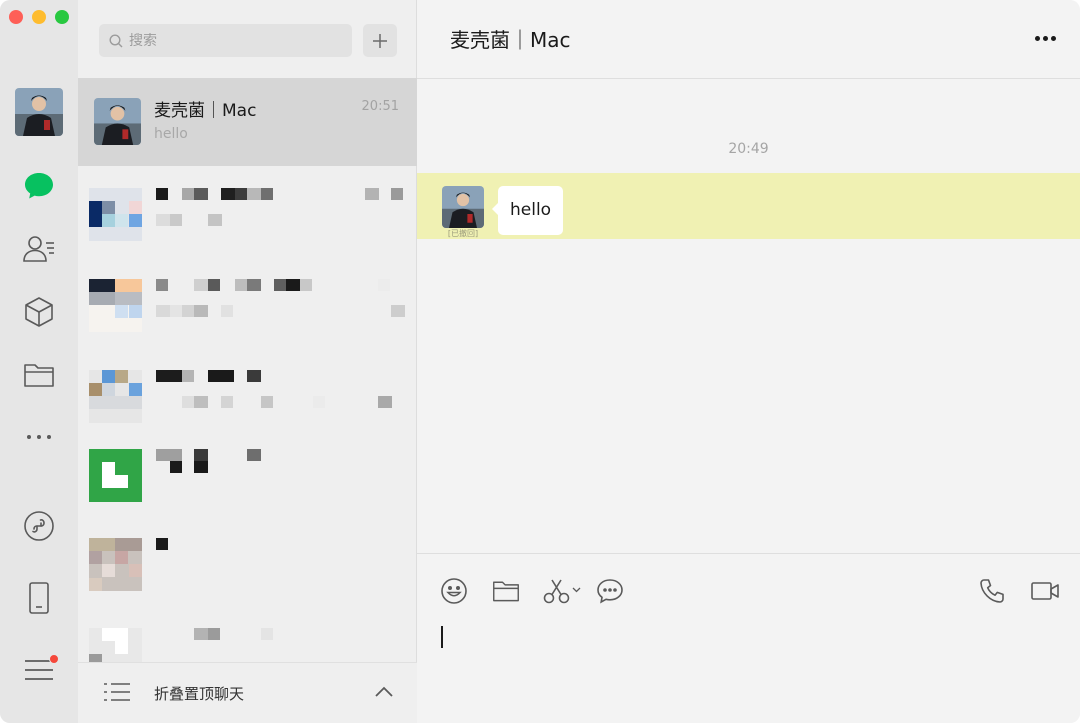  Describe the element at coordinates (234, 40) in the screenshot. I see `search-input` at that location.